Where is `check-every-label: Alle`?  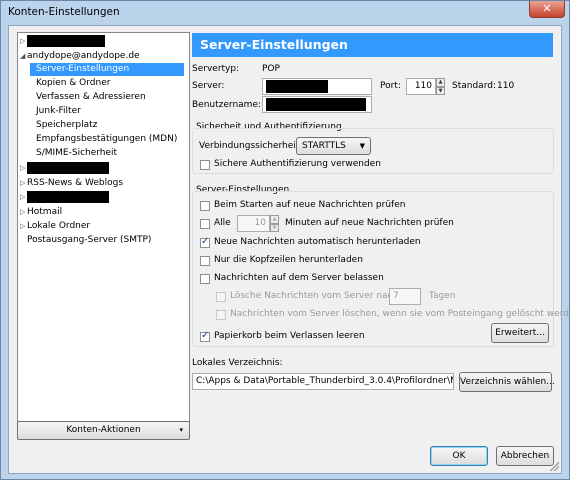
check-every-label: Alle is located at coordinates (222, 223).